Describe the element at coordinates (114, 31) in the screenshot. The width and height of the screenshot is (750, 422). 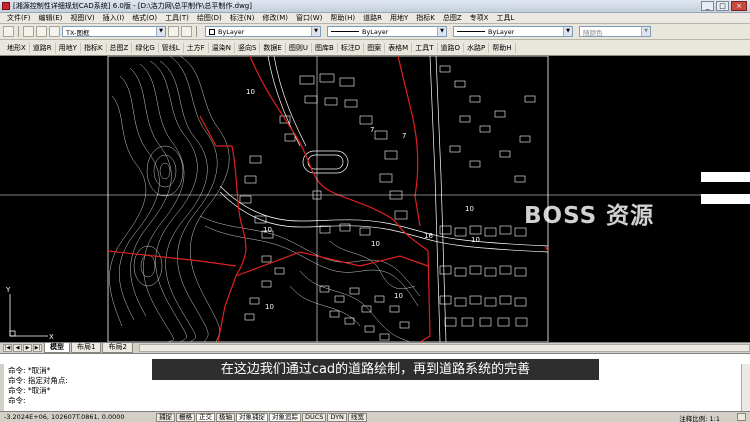
I see `layer-dropdown: TX-图框 ▼` at that location.